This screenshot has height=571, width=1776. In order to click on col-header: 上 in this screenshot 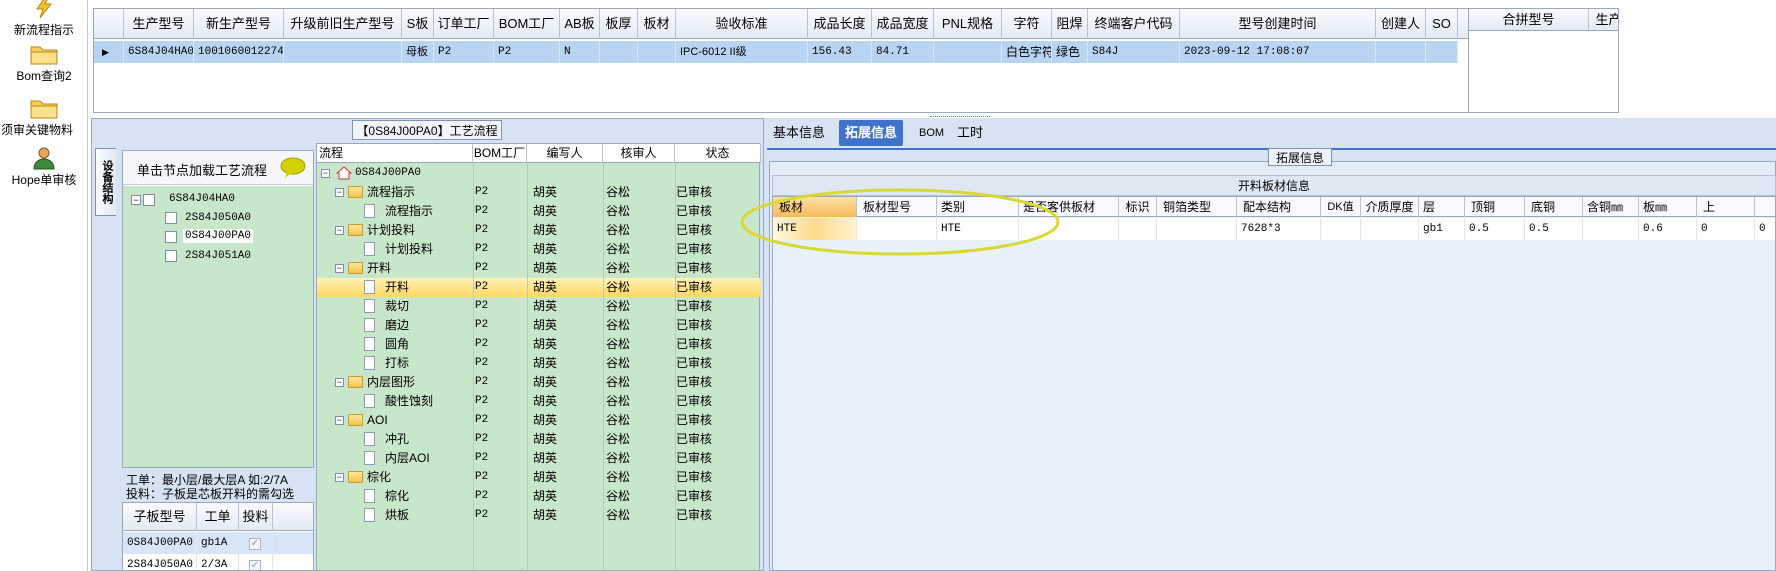, I will do `click(1726, 207)`.